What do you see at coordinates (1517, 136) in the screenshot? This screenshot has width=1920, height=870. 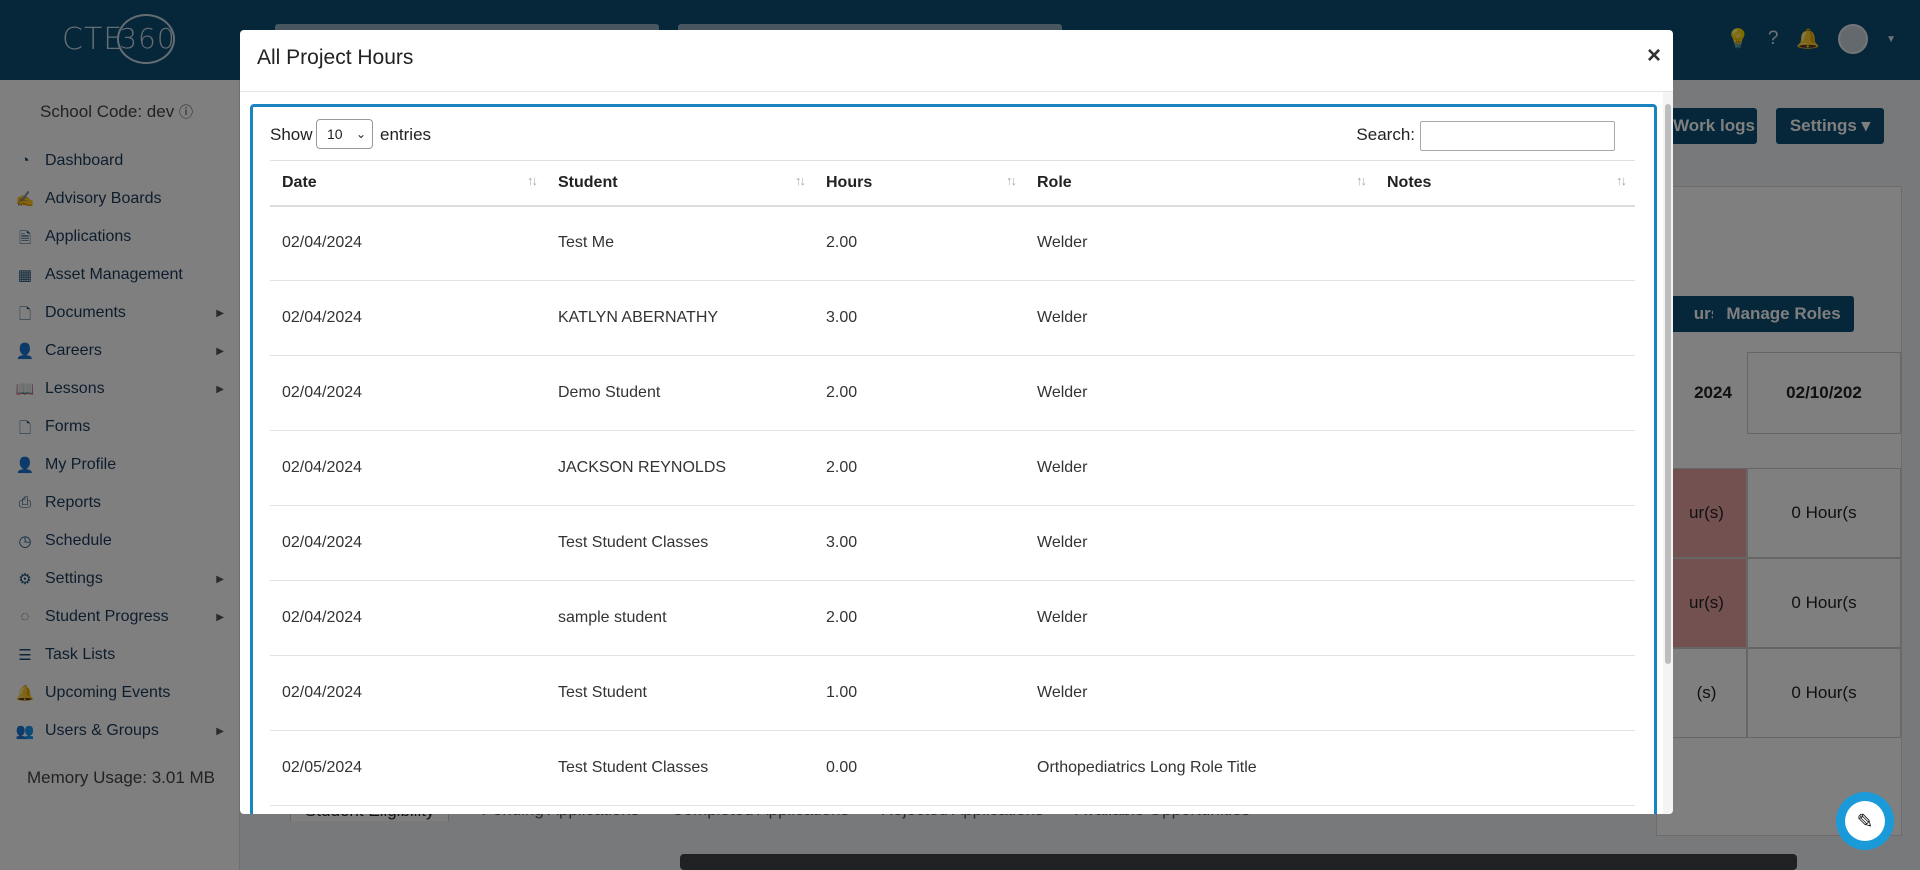 I see `search-input` at bounding box center [1517, 136].